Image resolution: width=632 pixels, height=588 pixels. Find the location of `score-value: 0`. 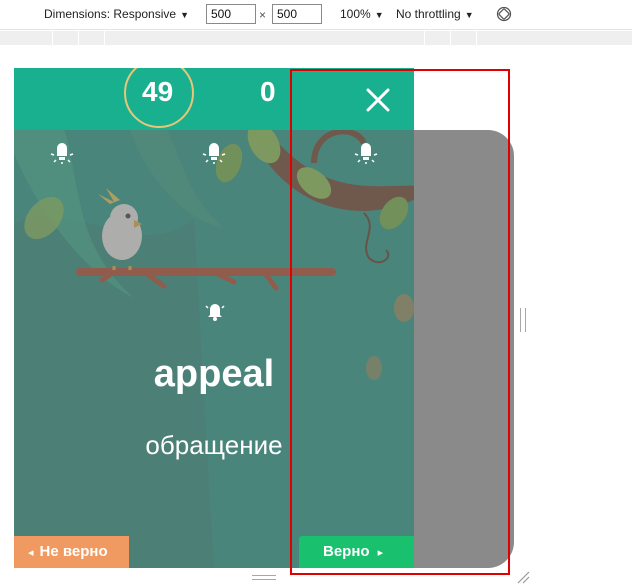

score-value: 0 is located at coordinates (268, 91).